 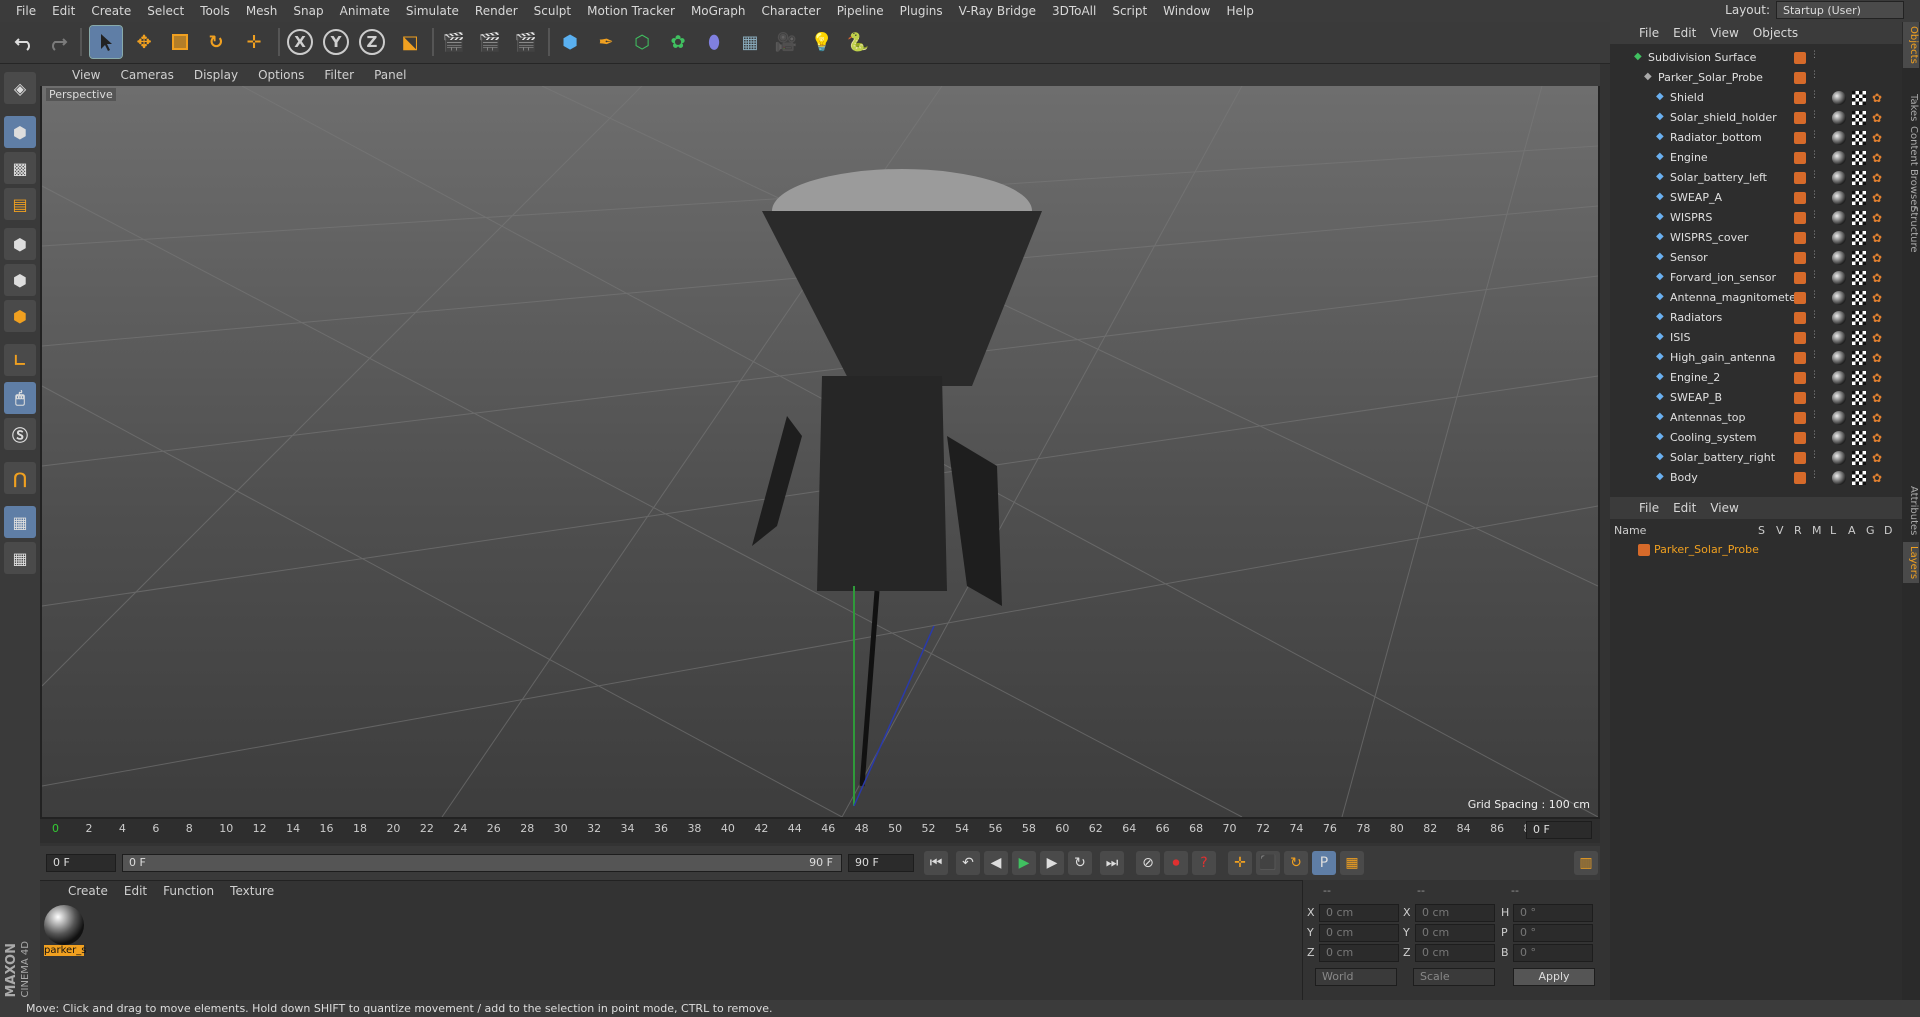 I want to click on viewport-menu-filter: Filter, so click(x=339, y=75).